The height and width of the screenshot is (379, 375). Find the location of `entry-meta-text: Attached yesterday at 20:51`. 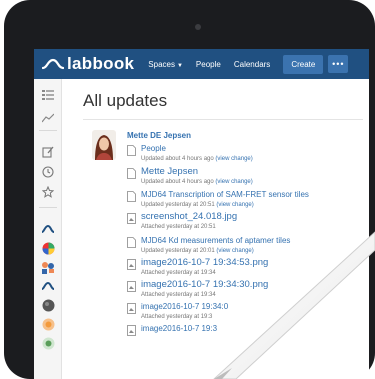

entry-meta-text: Attached yesterday at 20:51 is located at coordinates (178, 227).